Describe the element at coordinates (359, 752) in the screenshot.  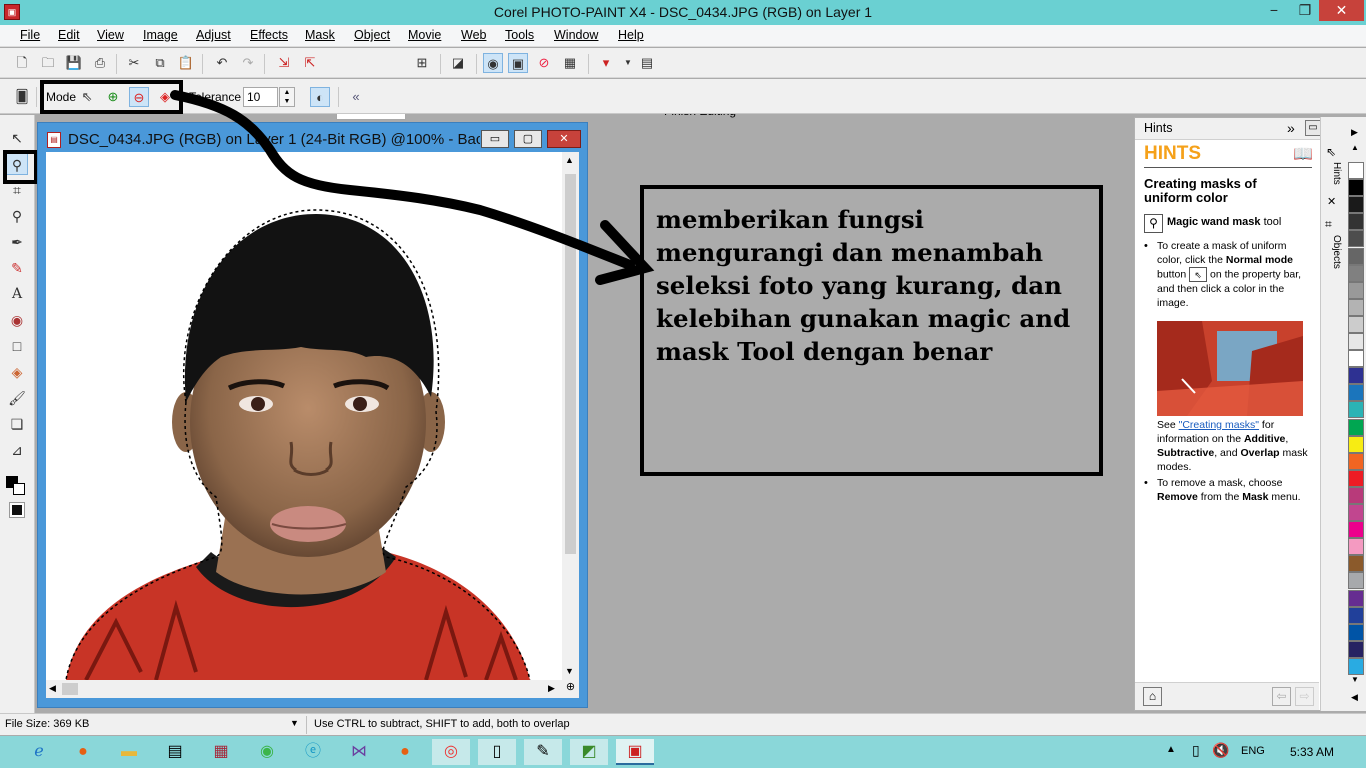
I see `visual-studio-icon: ⋈` at that location.